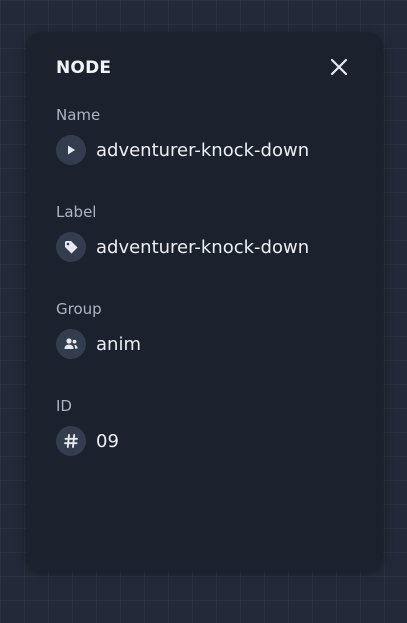  What do you see at coordinates (76, 212) in the screenshot?
I see `field-label-label: Label` at bounding box center [76, 212].